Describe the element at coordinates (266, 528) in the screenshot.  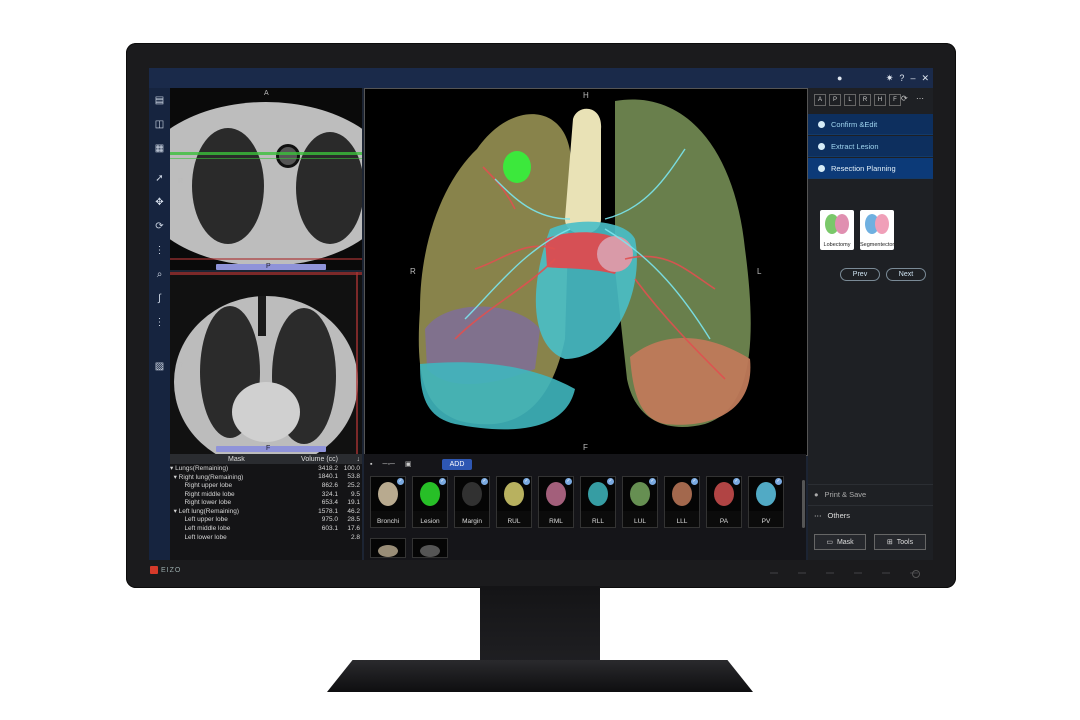
I see `table-row: Left middle lobe 603.1 17.6` at that location.